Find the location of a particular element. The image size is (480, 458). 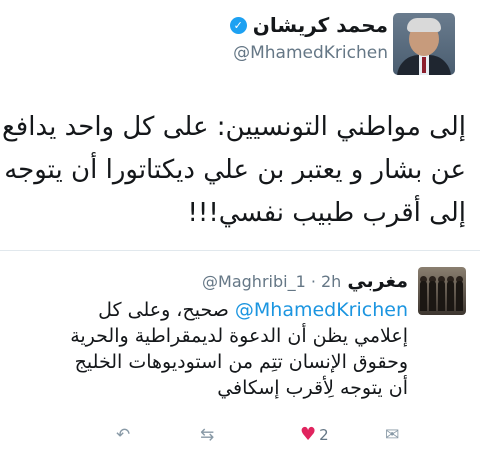

tweet-text-line: إلى مواطني التونسيين: على كل واحد يدافع is located at coordinates (233, 127).